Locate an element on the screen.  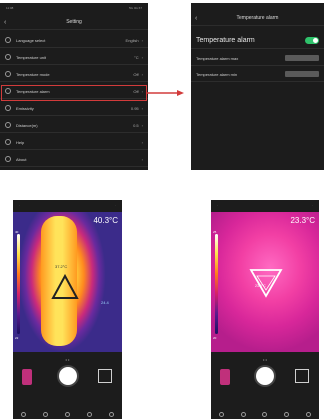
arrow-icon is located at coordinates (165, 93).